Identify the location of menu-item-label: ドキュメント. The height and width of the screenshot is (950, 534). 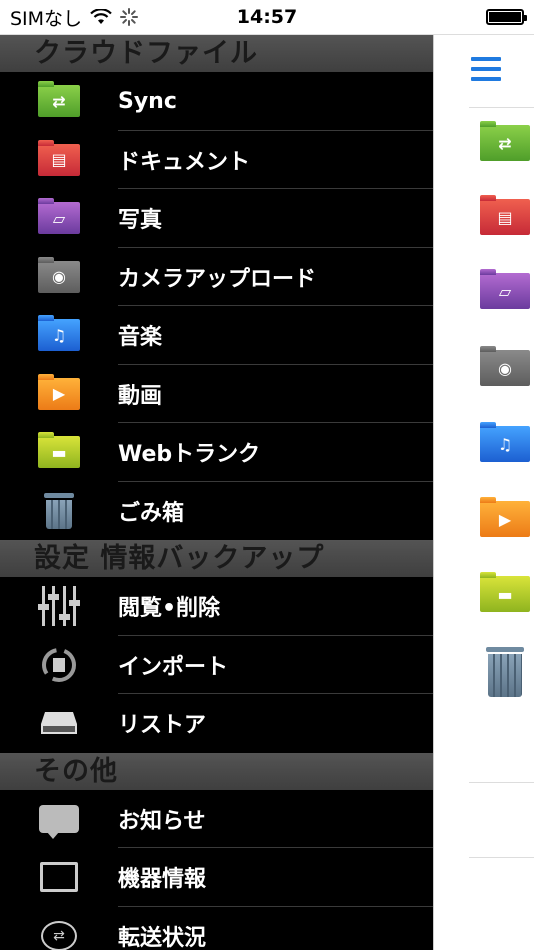
(184, 162).